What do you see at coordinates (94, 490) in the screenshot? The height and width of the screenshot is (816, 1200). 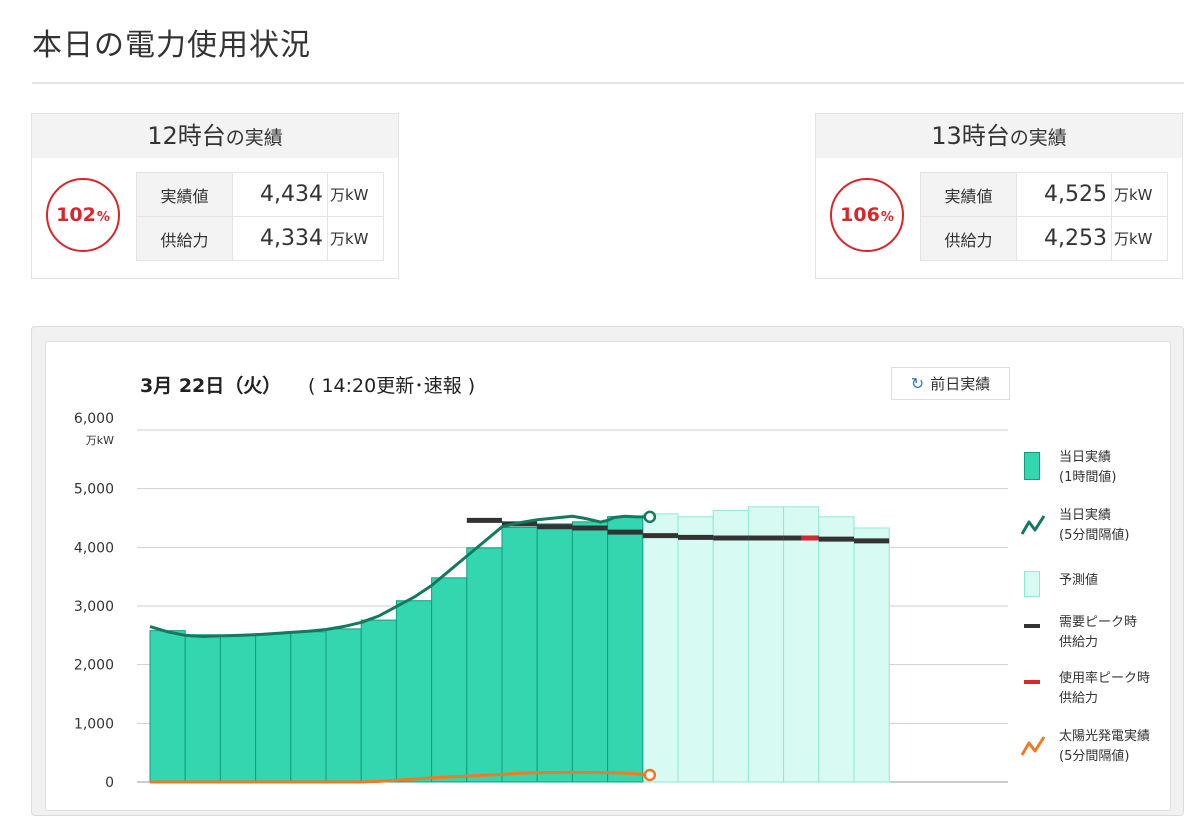 I see `y-tick-label: 5,000` at bounding box center [94, 490].